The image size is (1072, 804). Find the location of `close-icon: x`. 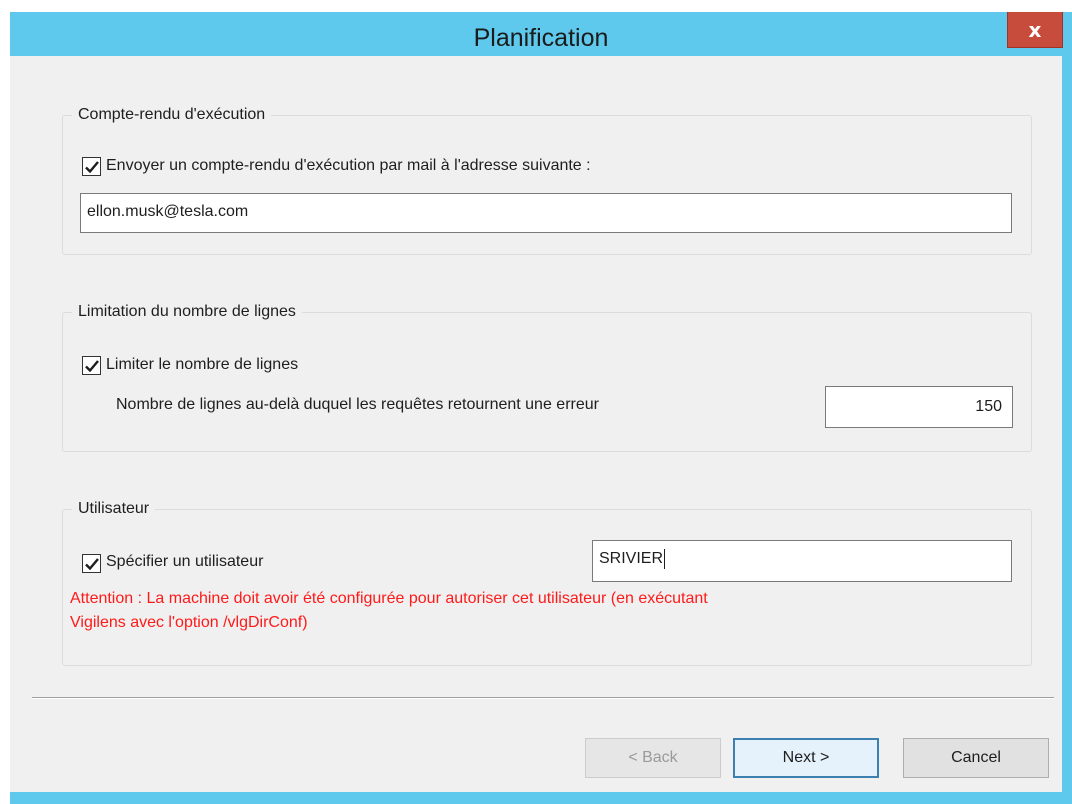

close-icon: x is located at coordinates (1035, 29).